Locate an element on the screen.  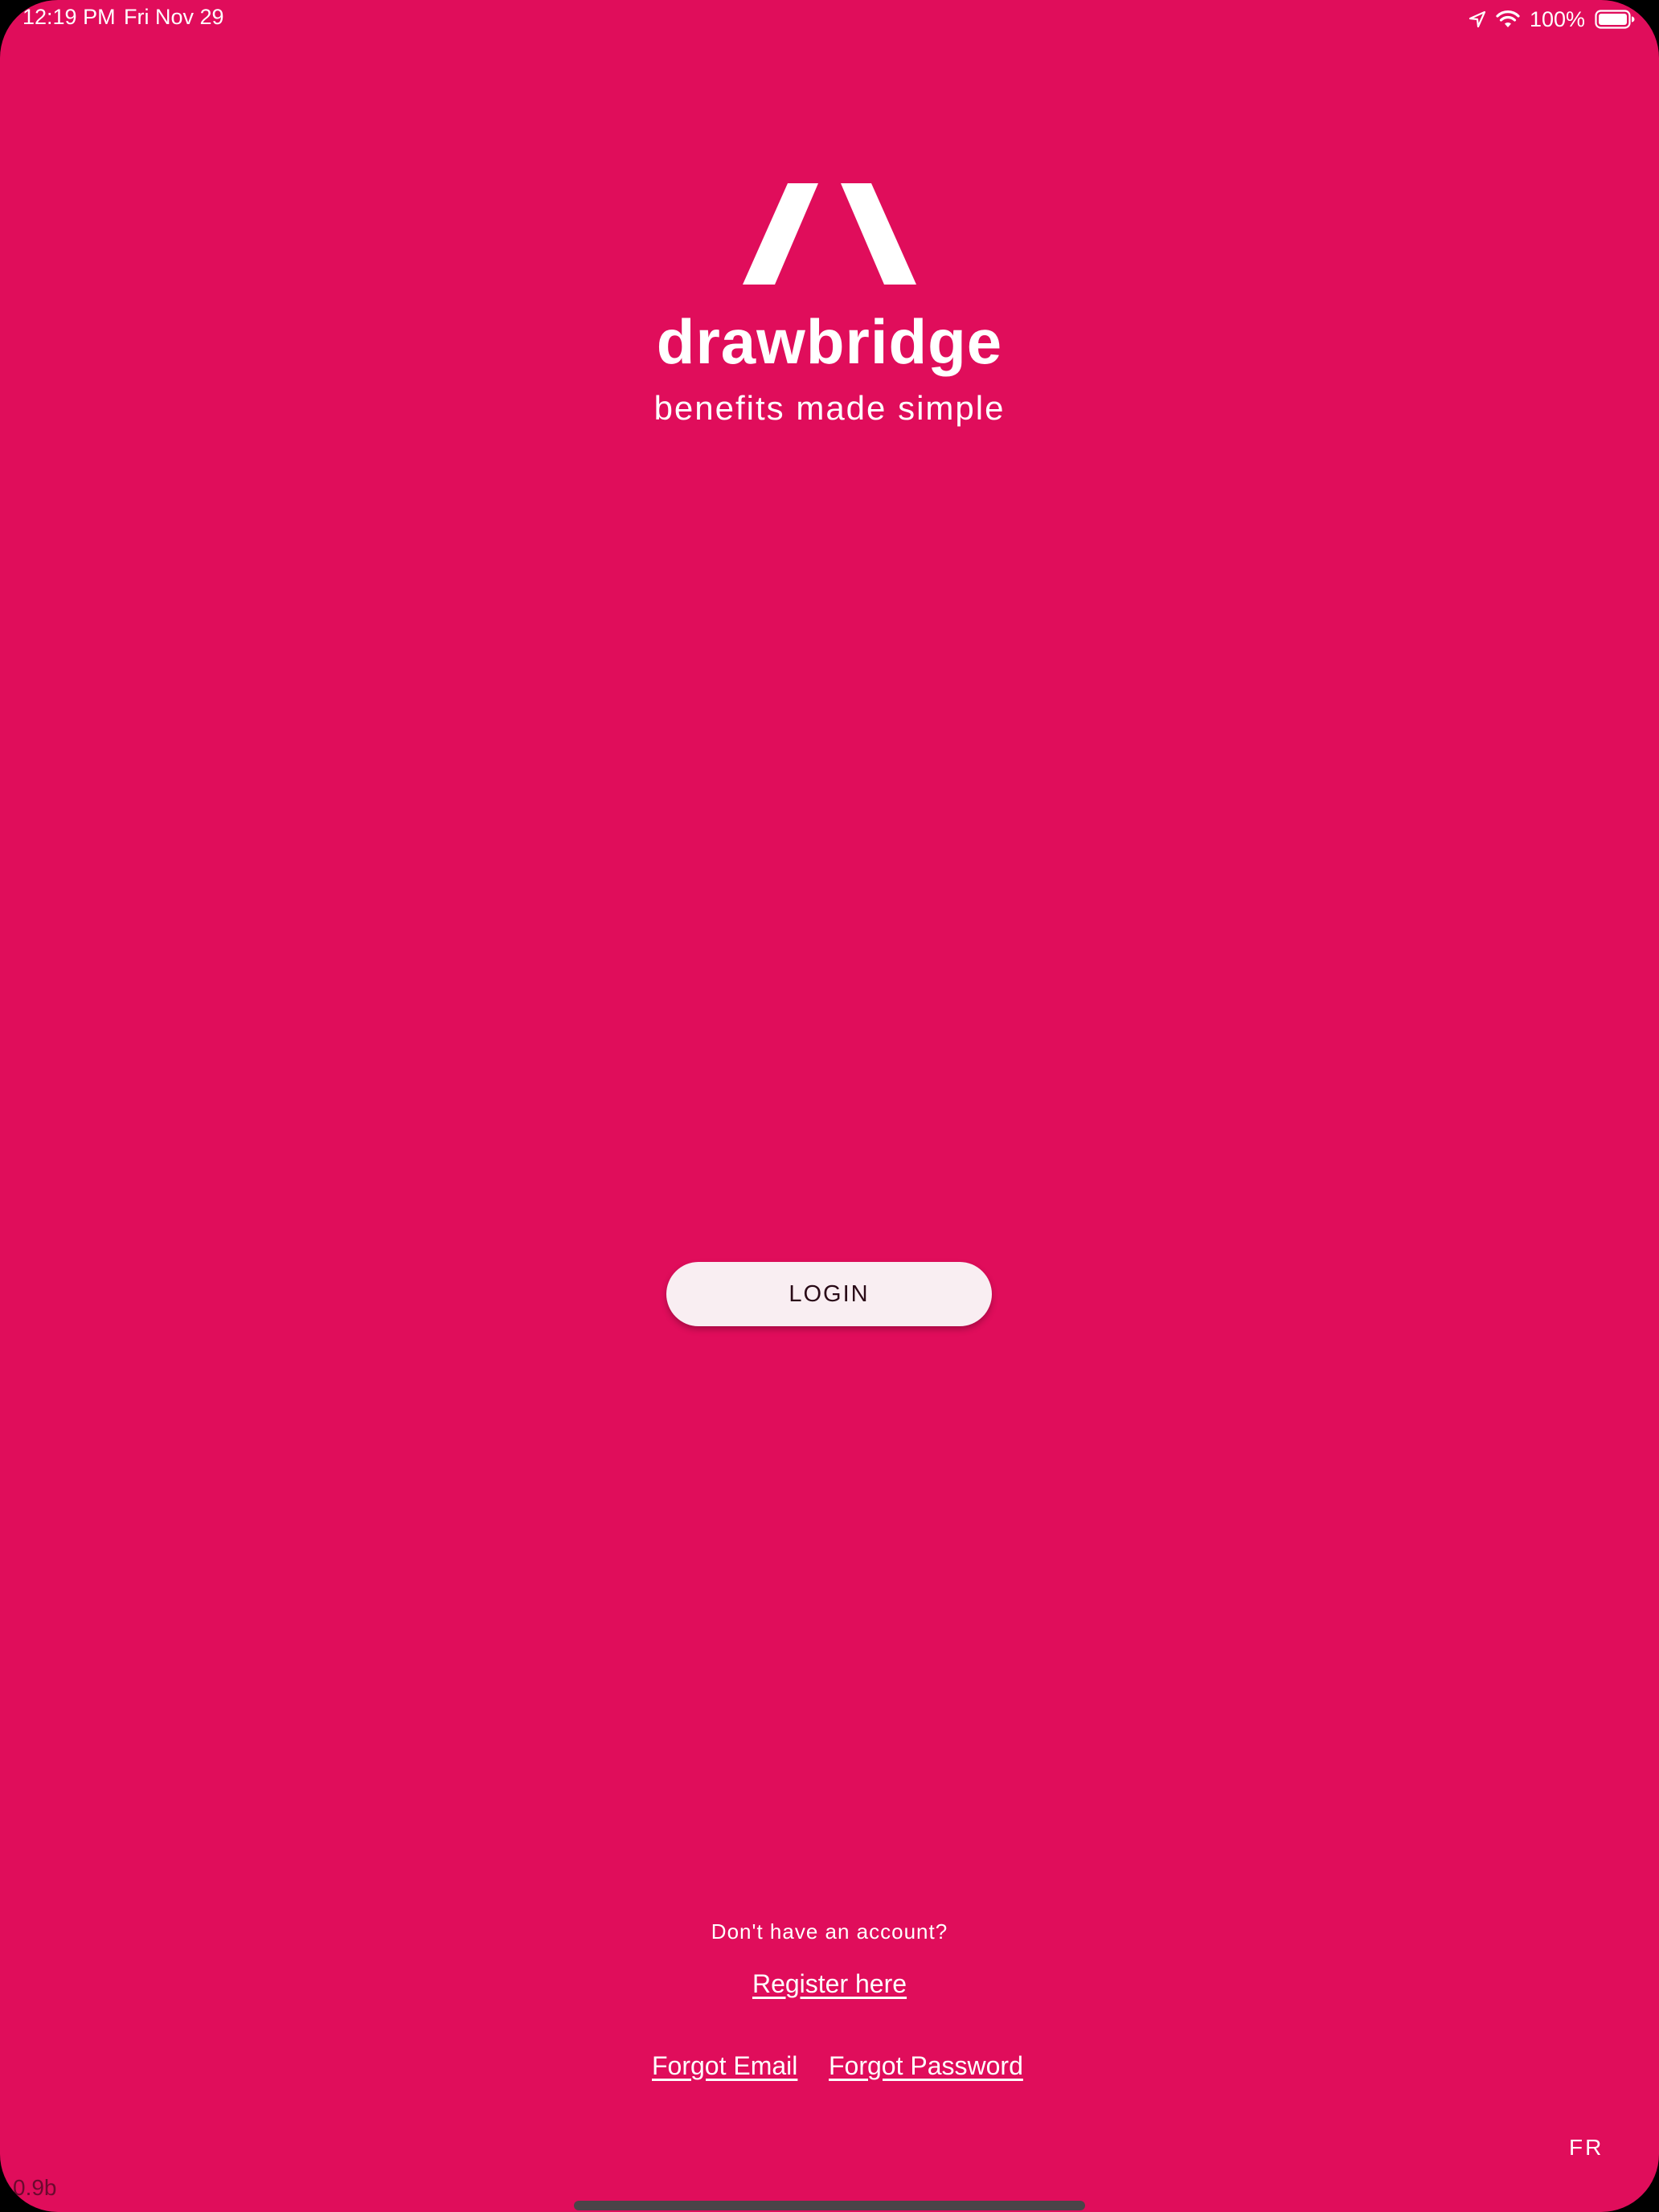
forgot-email-link: Forgot Email is located at coordinates (724, 2066).